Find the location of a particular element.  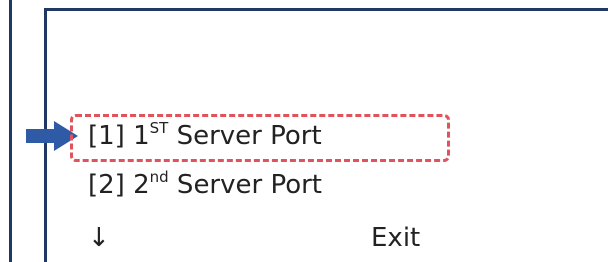

menu-item-server-port-1: [1] 1ST Server Port is located at coordinates (205, 136).